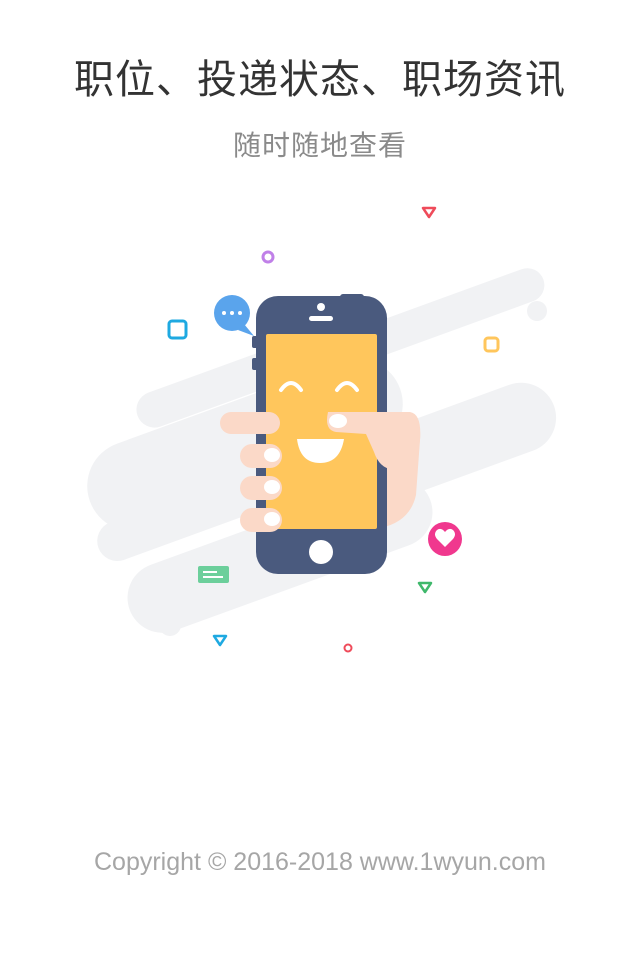 Image resolution: width=640 pixels, height=960 pixels. What do you see at coordinates (320, 80) in the screenshot?
I see `headline: 职位、投递状态、职场资讯` at bounding box center [320, 80].